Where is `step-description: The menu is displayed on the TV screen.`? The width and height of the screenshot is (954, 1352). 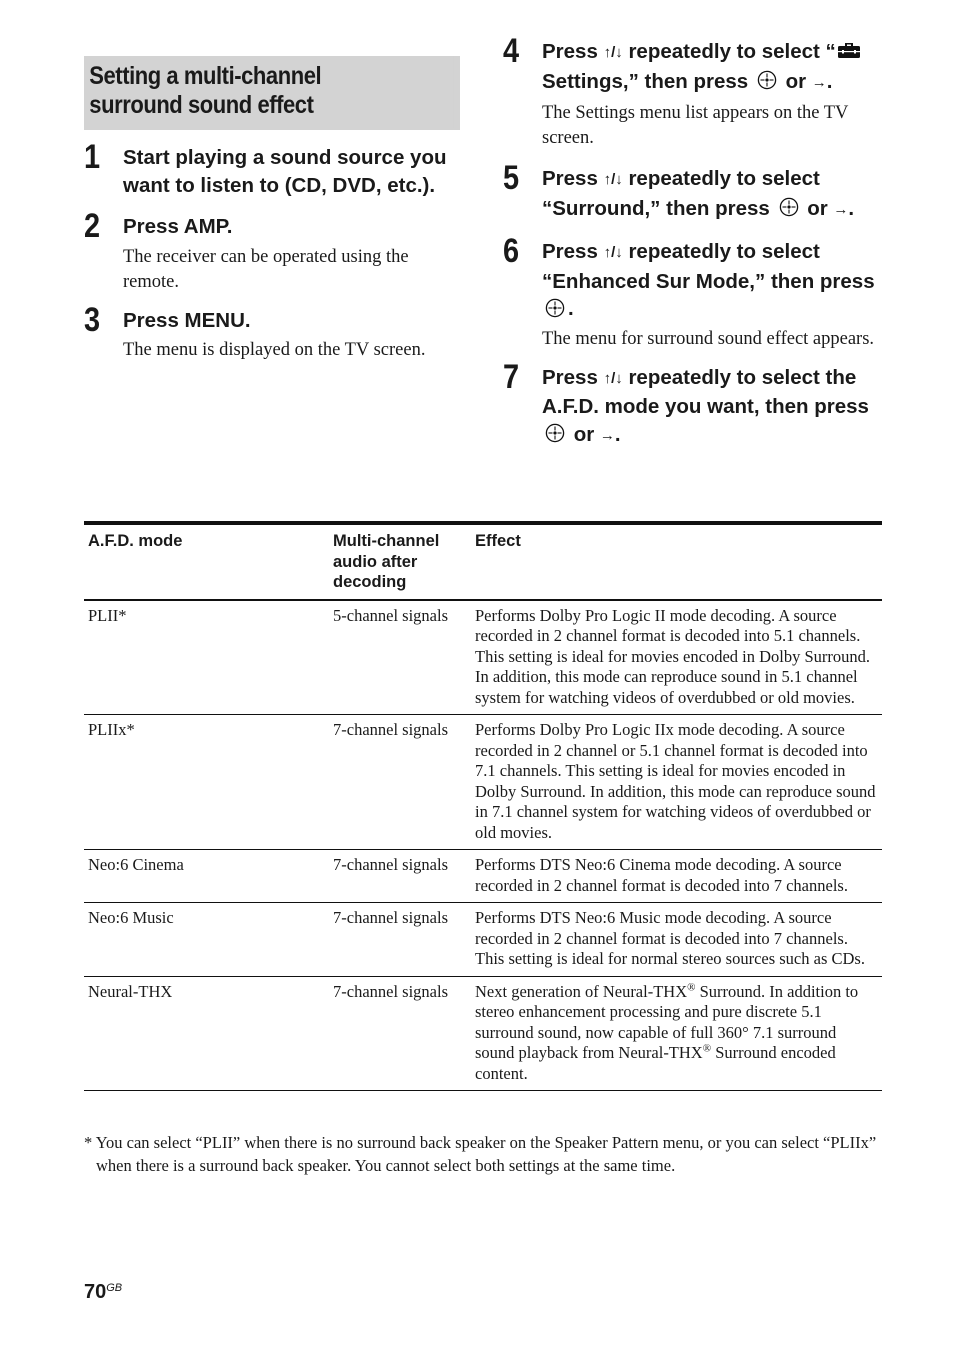 step-description: The menu is displayed on the TV screen. is located at coordinates (274, 350).